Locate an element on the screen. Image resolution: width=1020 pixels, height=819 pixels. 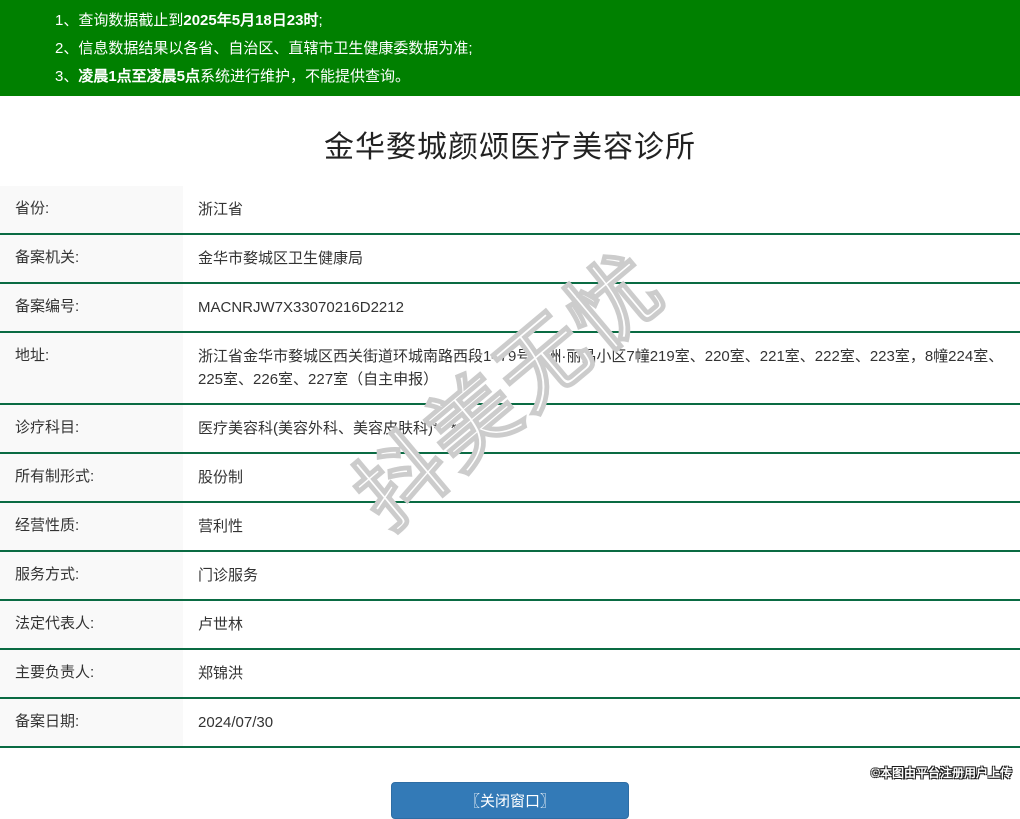
row-label: 省份: is located at coordinates (91, 209).